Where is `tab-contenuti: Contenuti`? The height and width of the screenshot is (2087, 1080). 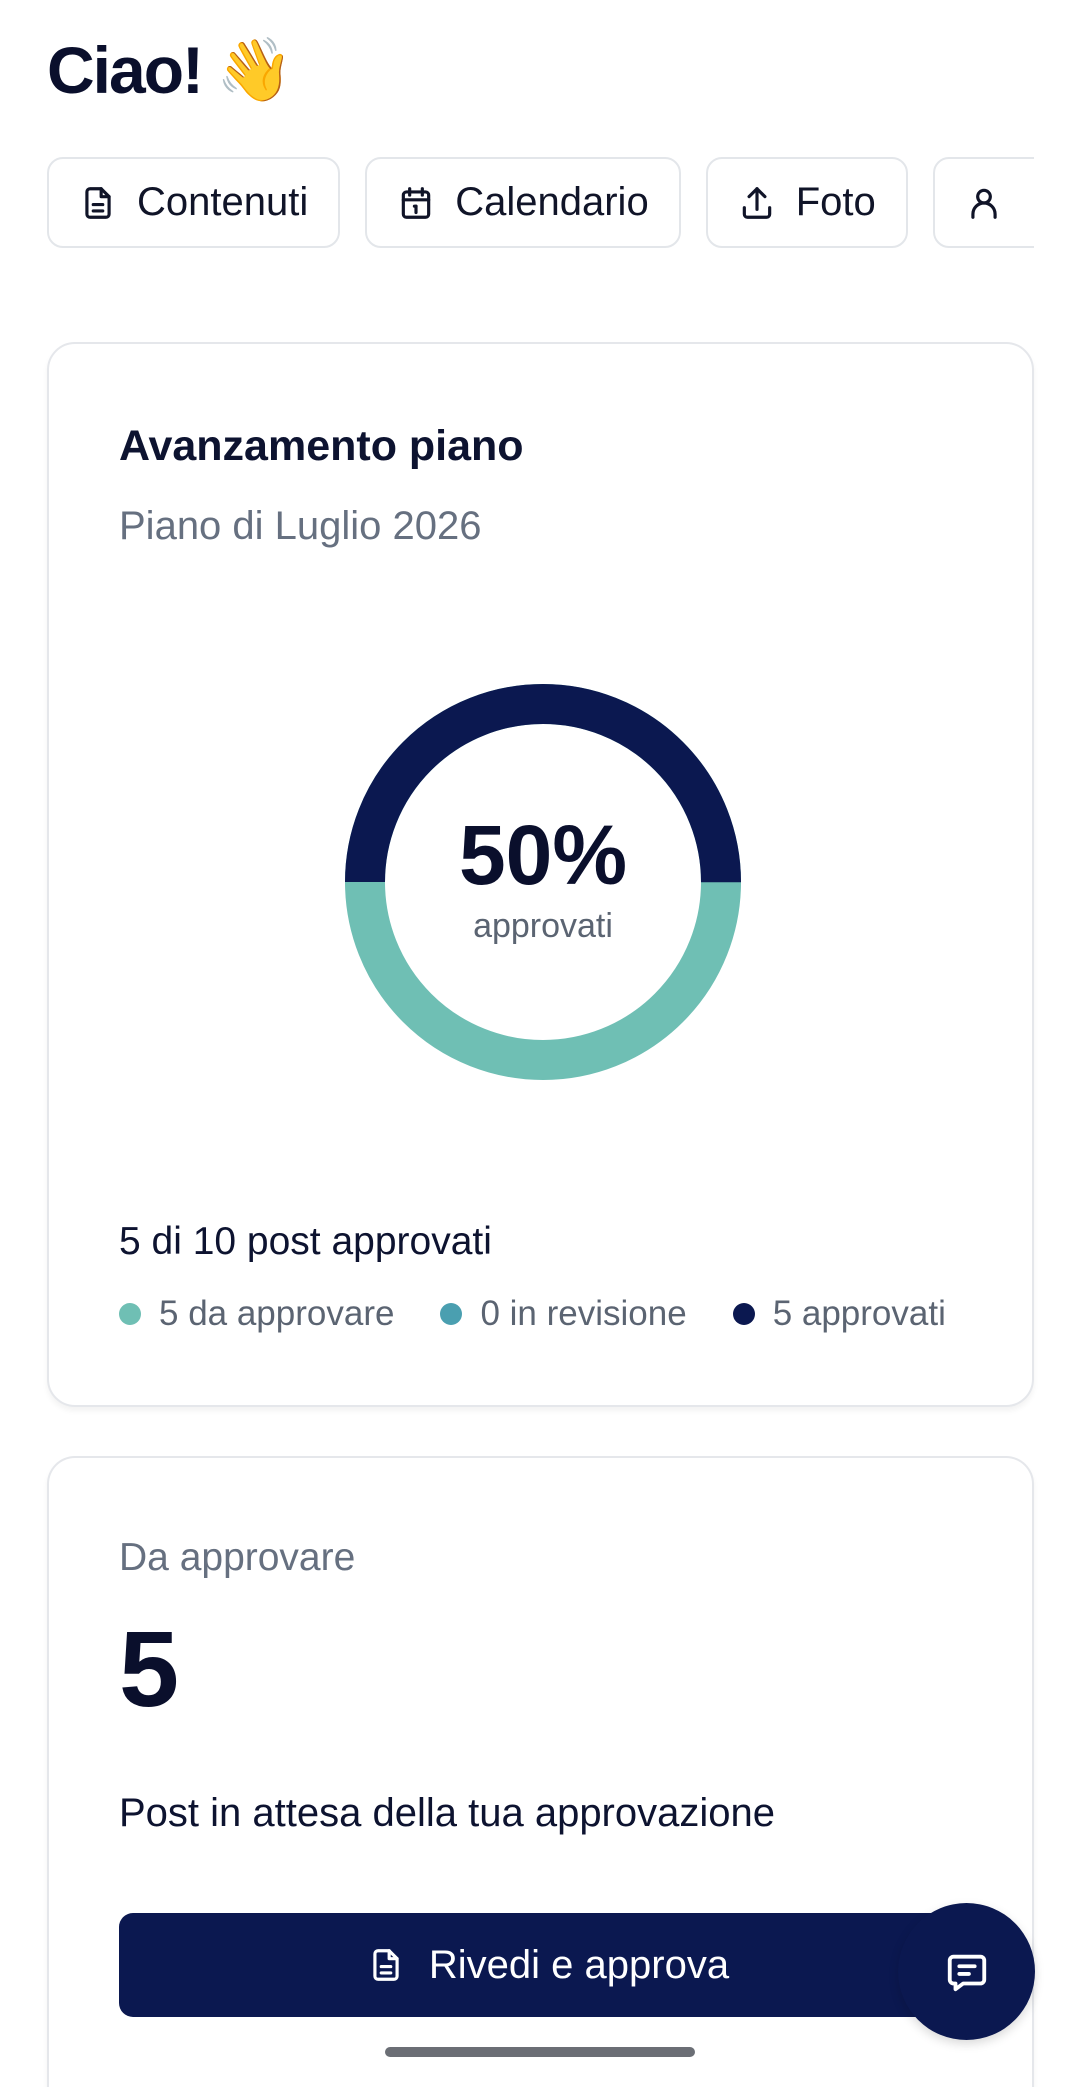 tab-contenuti: Contenuti is located at coordinates (194, 202).